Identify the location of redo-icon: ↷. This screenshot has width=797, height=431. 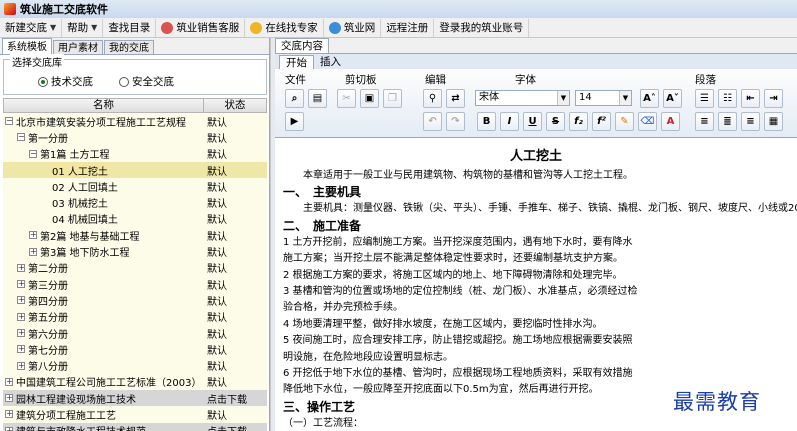
(455, 121).